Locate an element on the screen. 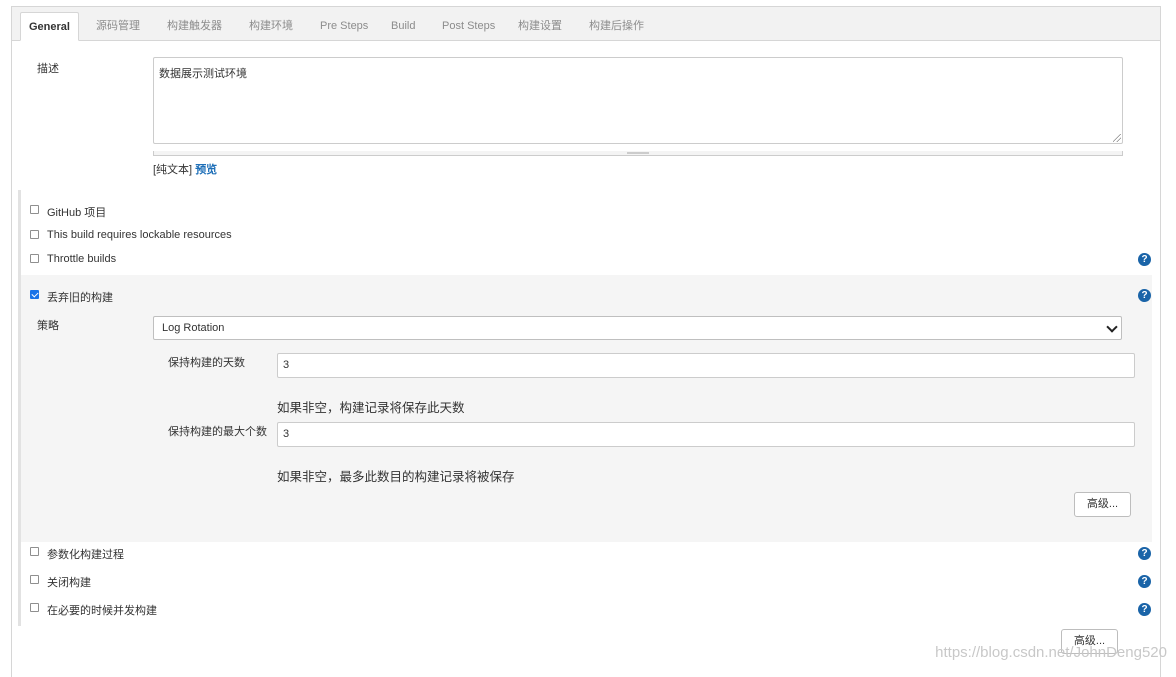 This screenshot has height=677, width=1176. strategy-selected-value: Log Rotation is located at coordinates (193, 328).